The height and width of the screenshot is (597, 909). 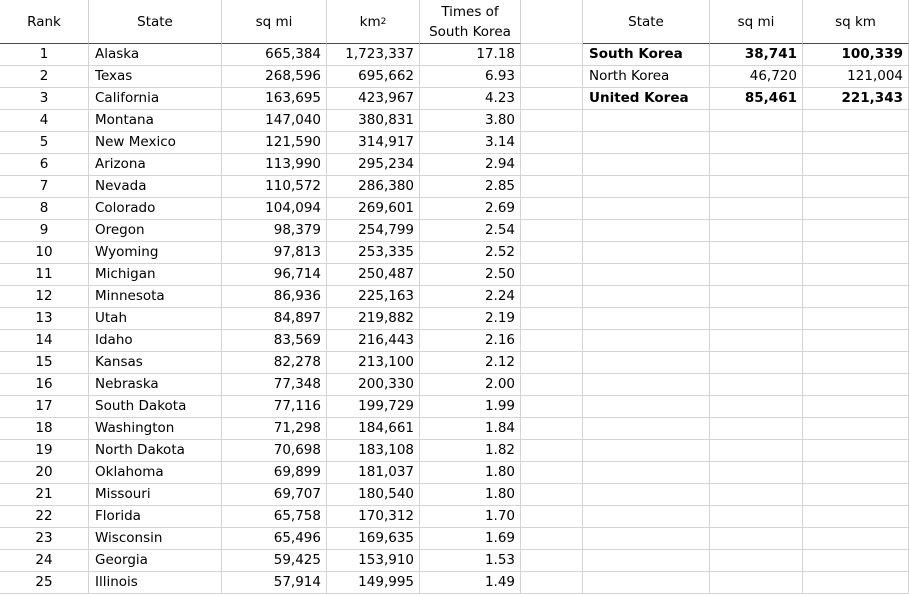 I want to click on km2-cell: 170,312, so click(x=373, y=517).